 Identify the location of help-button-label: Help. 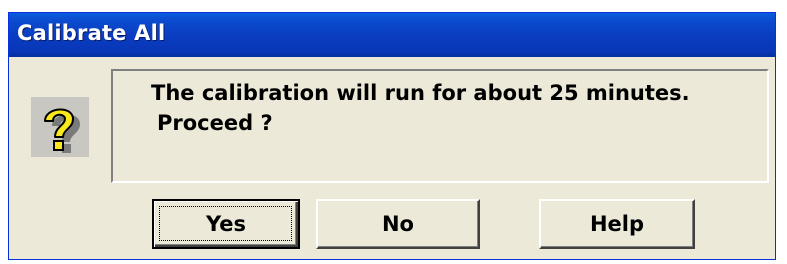
(617, 224).